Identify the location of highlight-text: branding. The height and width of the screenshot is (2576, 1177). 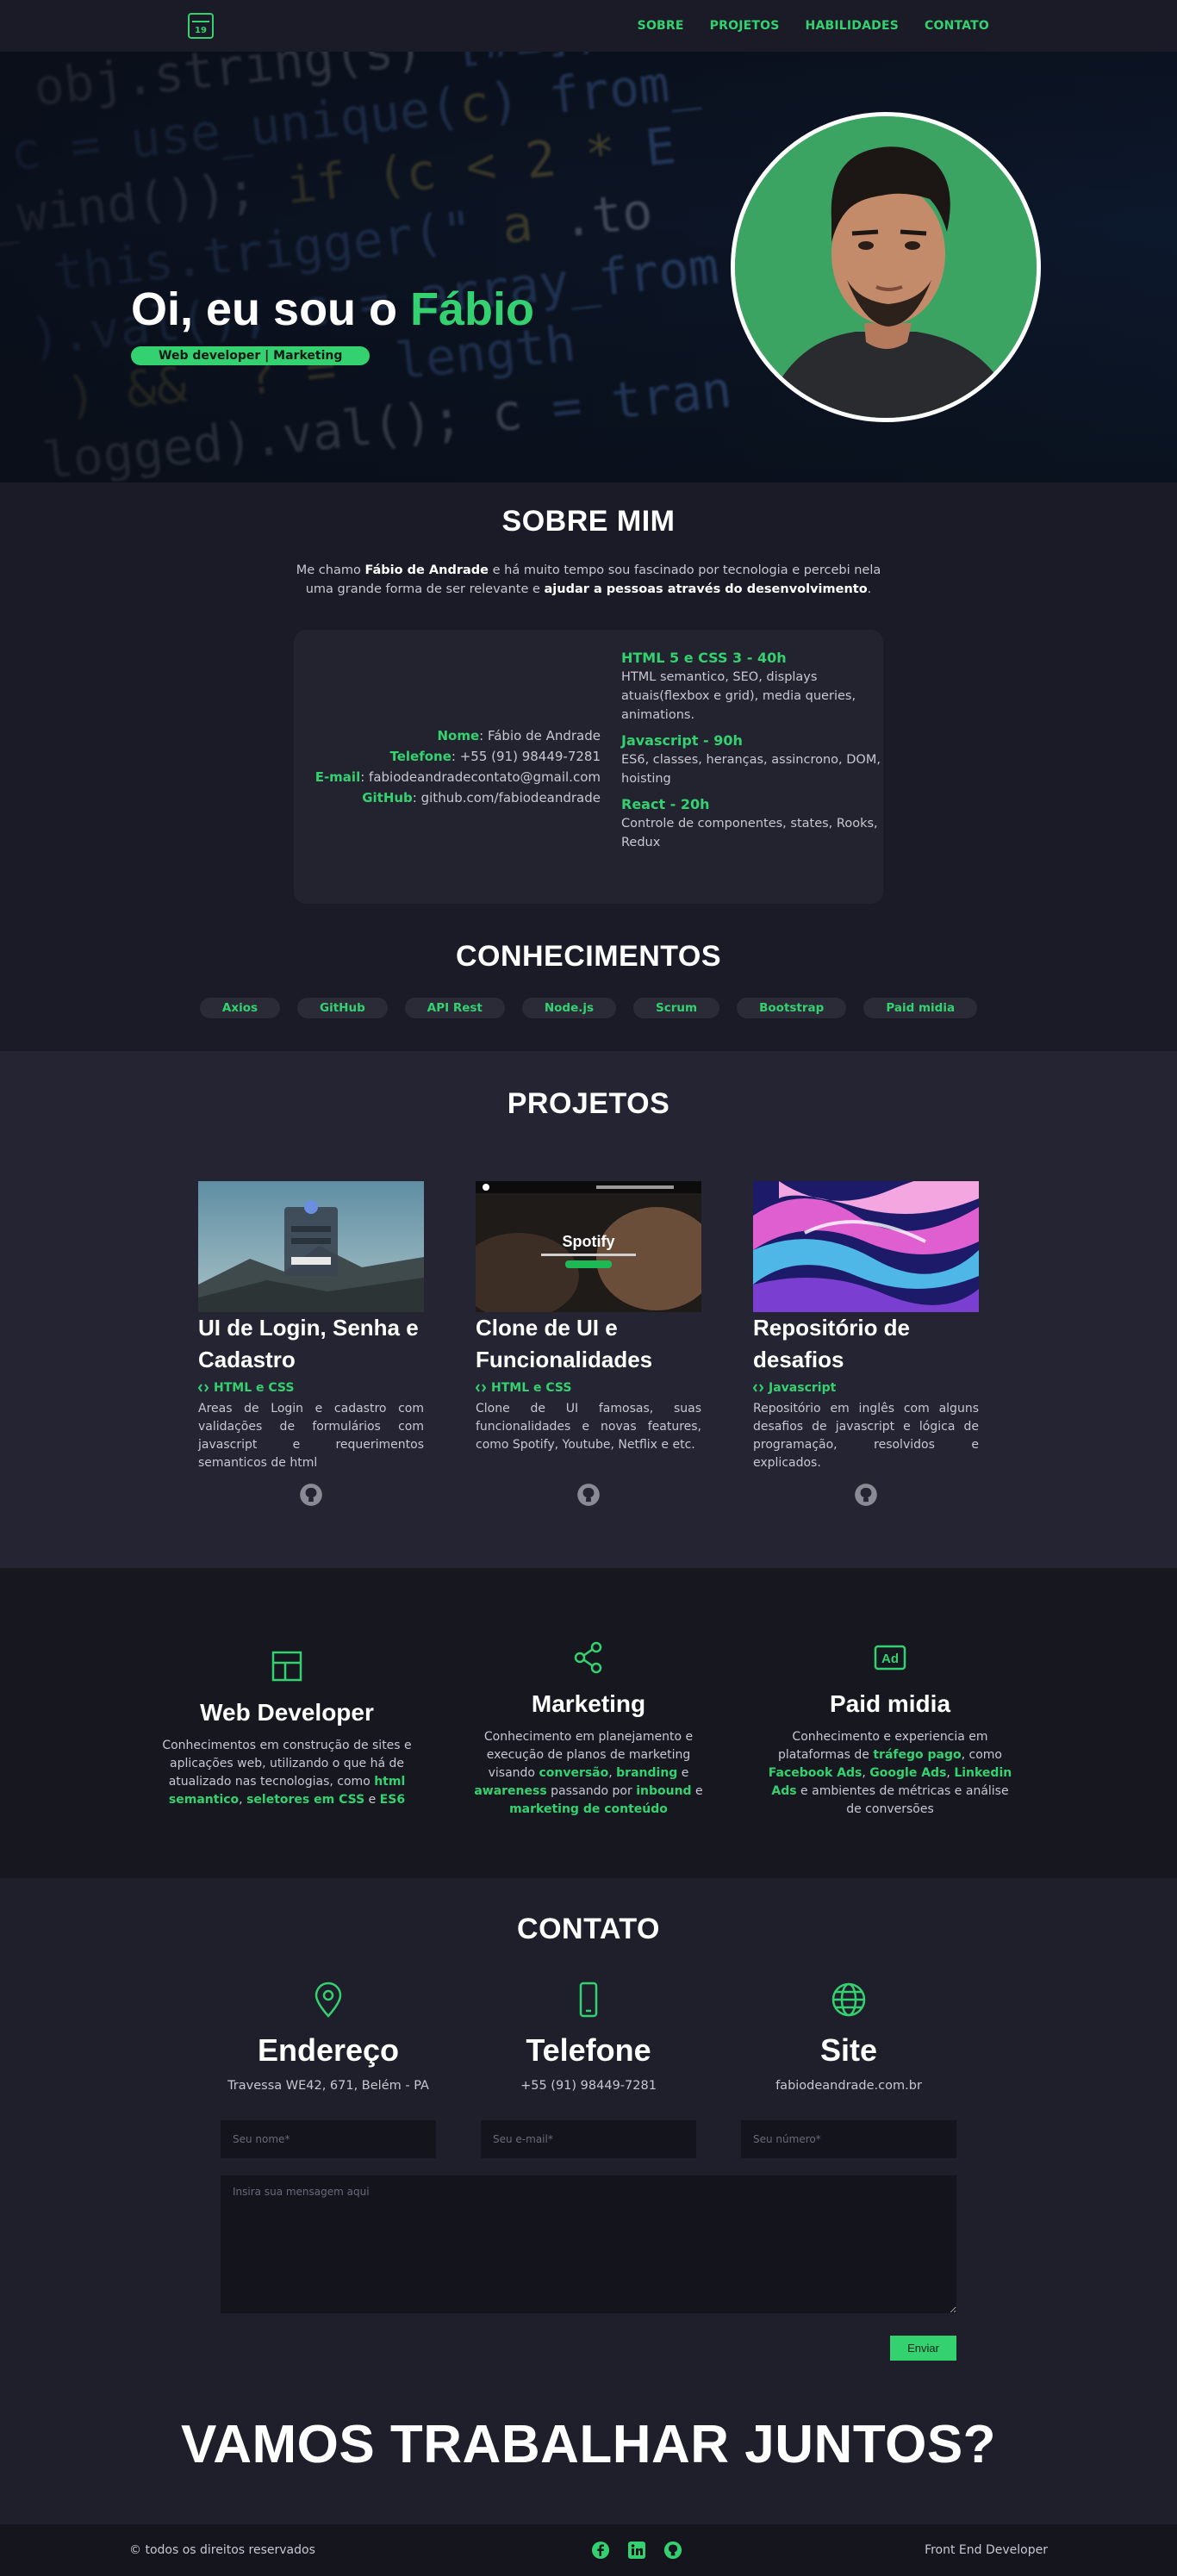
(647, 1773).